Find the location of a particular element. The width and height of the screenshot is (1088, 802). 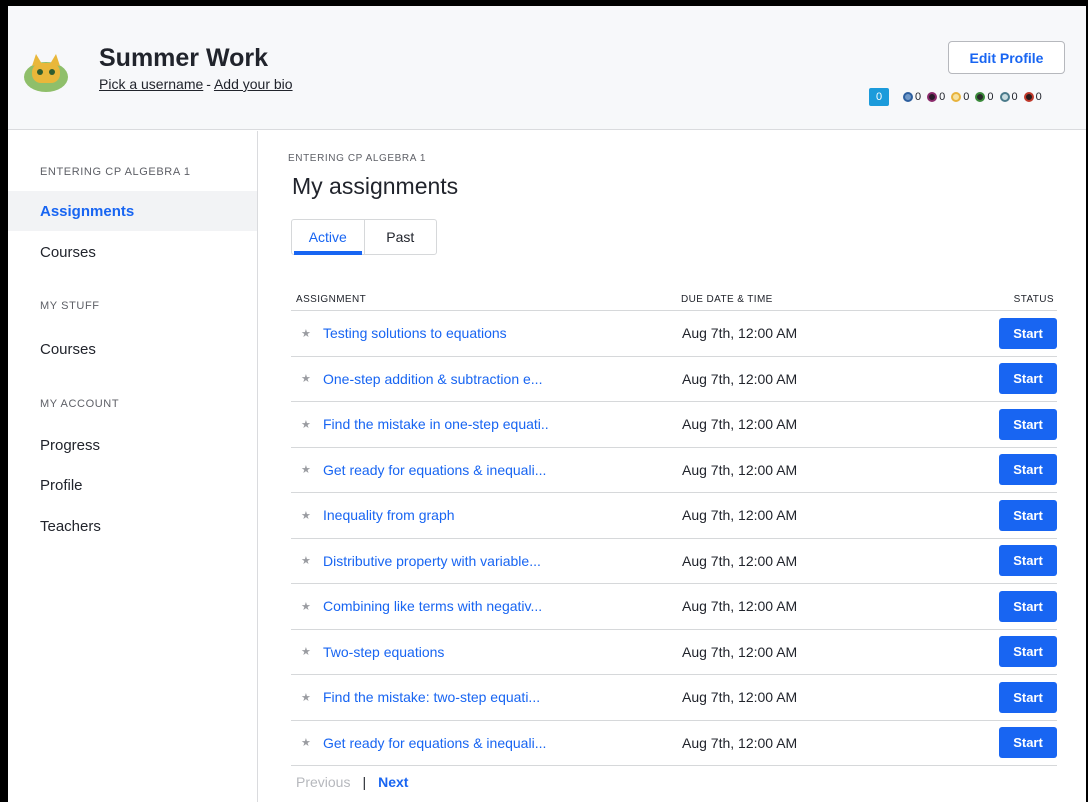

column-header-status: STATUS is located at coordinates (1033, 299).